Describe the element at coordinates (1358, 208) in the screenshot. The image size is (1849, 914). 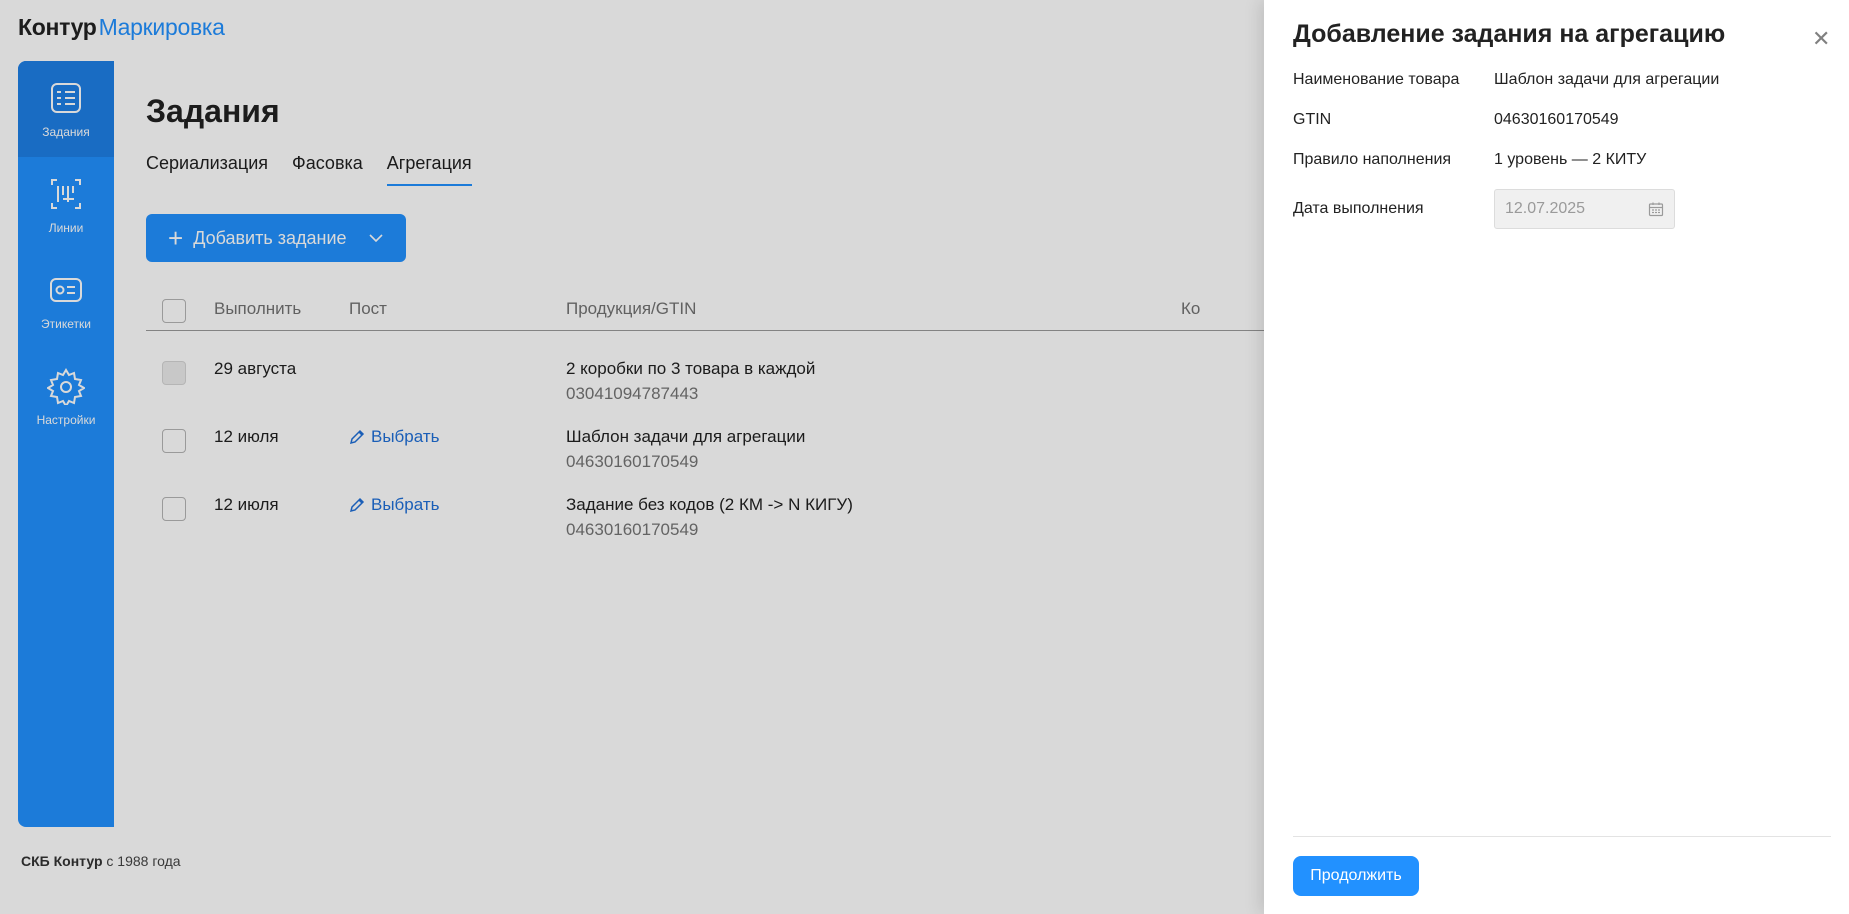
I see `field-label-date: Дата выполнения` at that location.